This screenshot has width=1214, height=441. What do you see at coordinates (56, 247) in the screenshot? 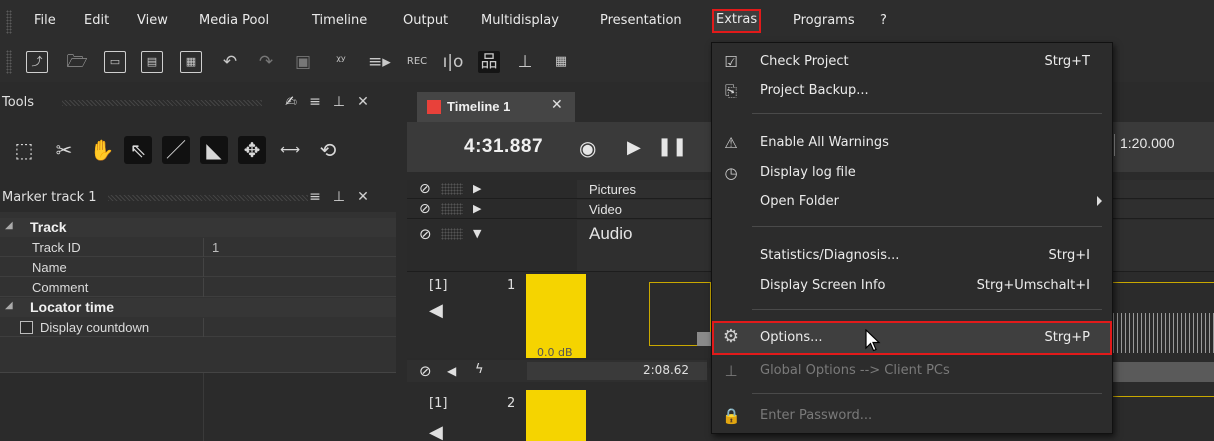
I see `property-name: Track ID` at bounding box center [56, 247].